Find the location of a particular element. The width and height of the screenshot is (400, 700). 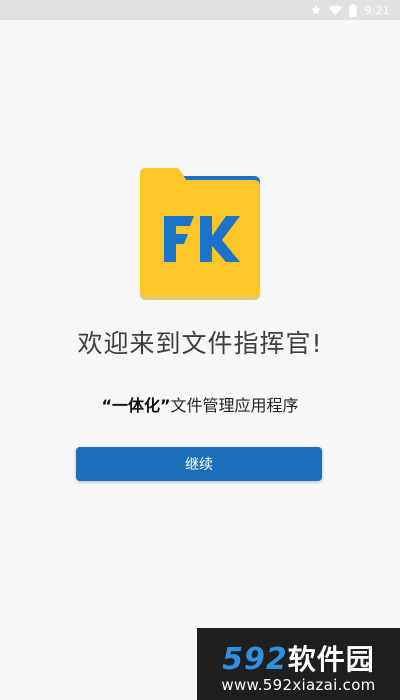

continue-button: 继续 is located at coordinates (199, 464).